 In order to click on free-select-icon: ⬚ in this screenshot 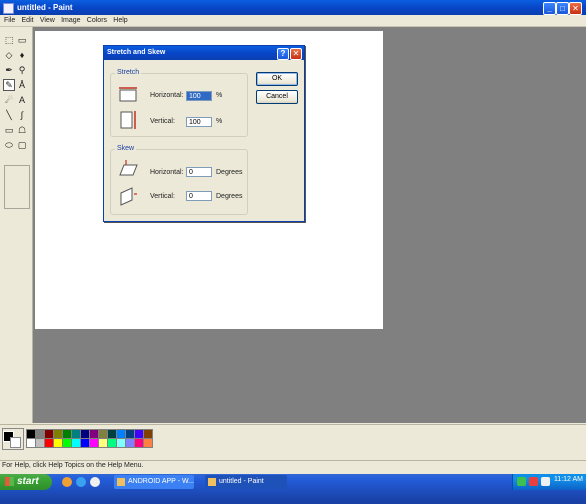, I will do `click(9, 40)`.